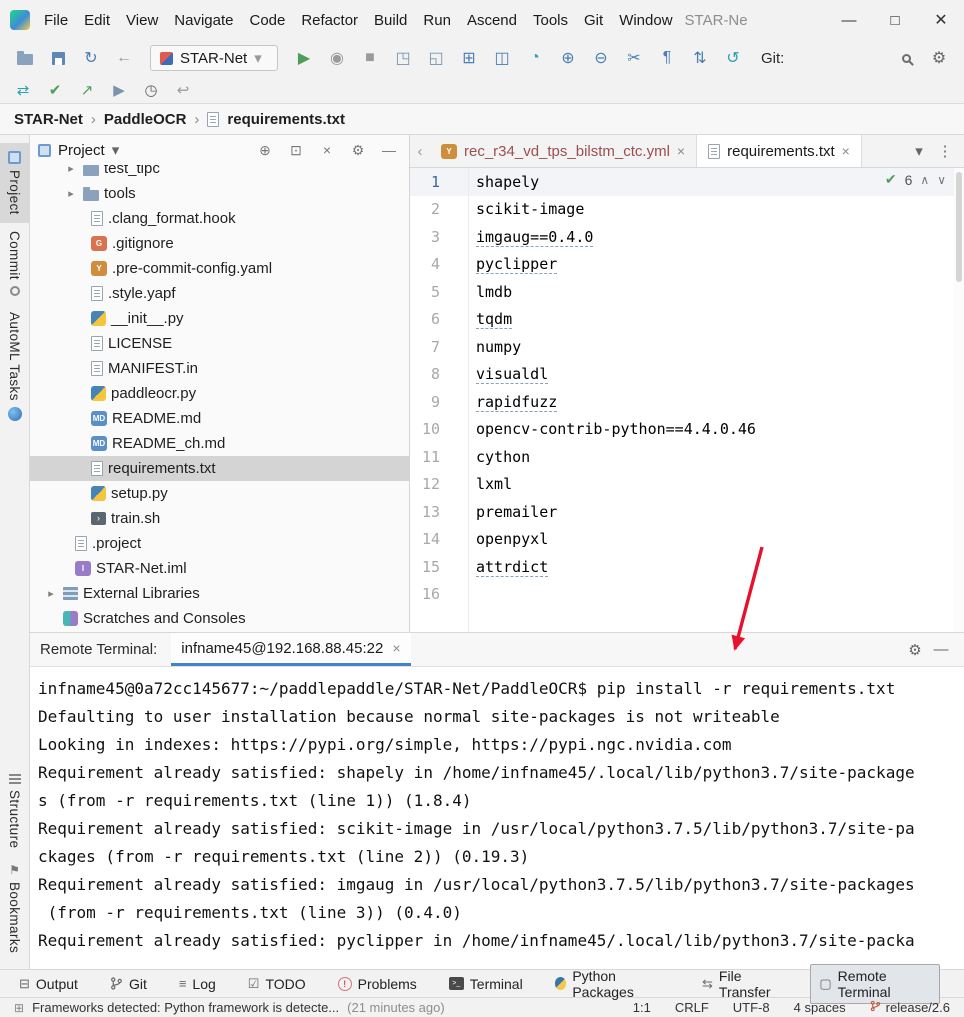  Describe the element at coordinates (219, 173) in the screenshot. I see `tree-item: ▸ test_tipc` at that location.